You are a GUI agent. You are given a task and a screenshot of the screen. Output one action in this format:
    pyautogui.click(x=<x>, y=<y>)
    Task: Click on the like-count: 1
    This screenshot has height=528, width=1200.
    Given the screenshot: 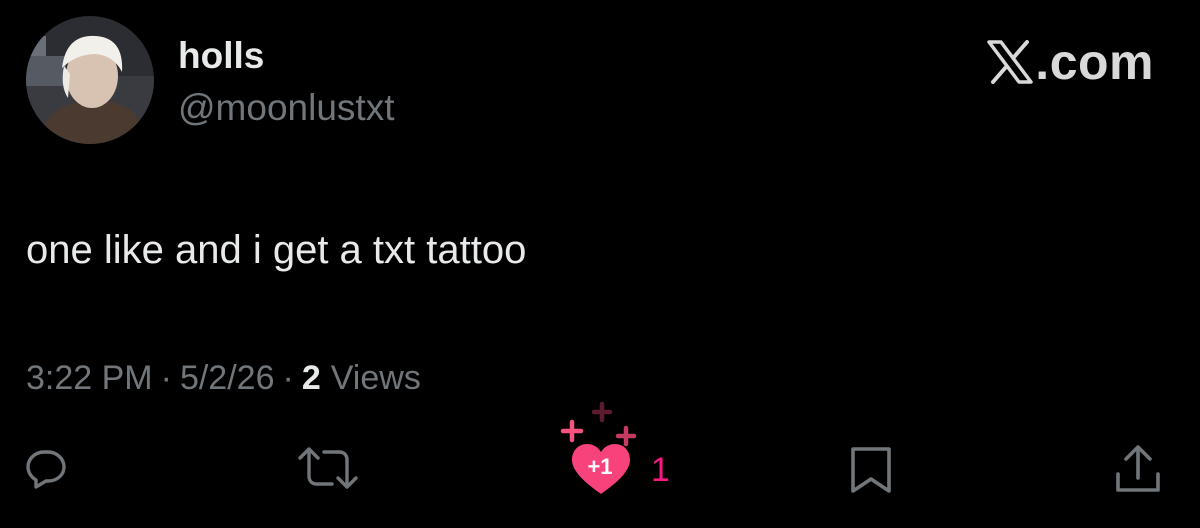 What is the action you would take?
    pyautogui.click(x=660, y=470)
    